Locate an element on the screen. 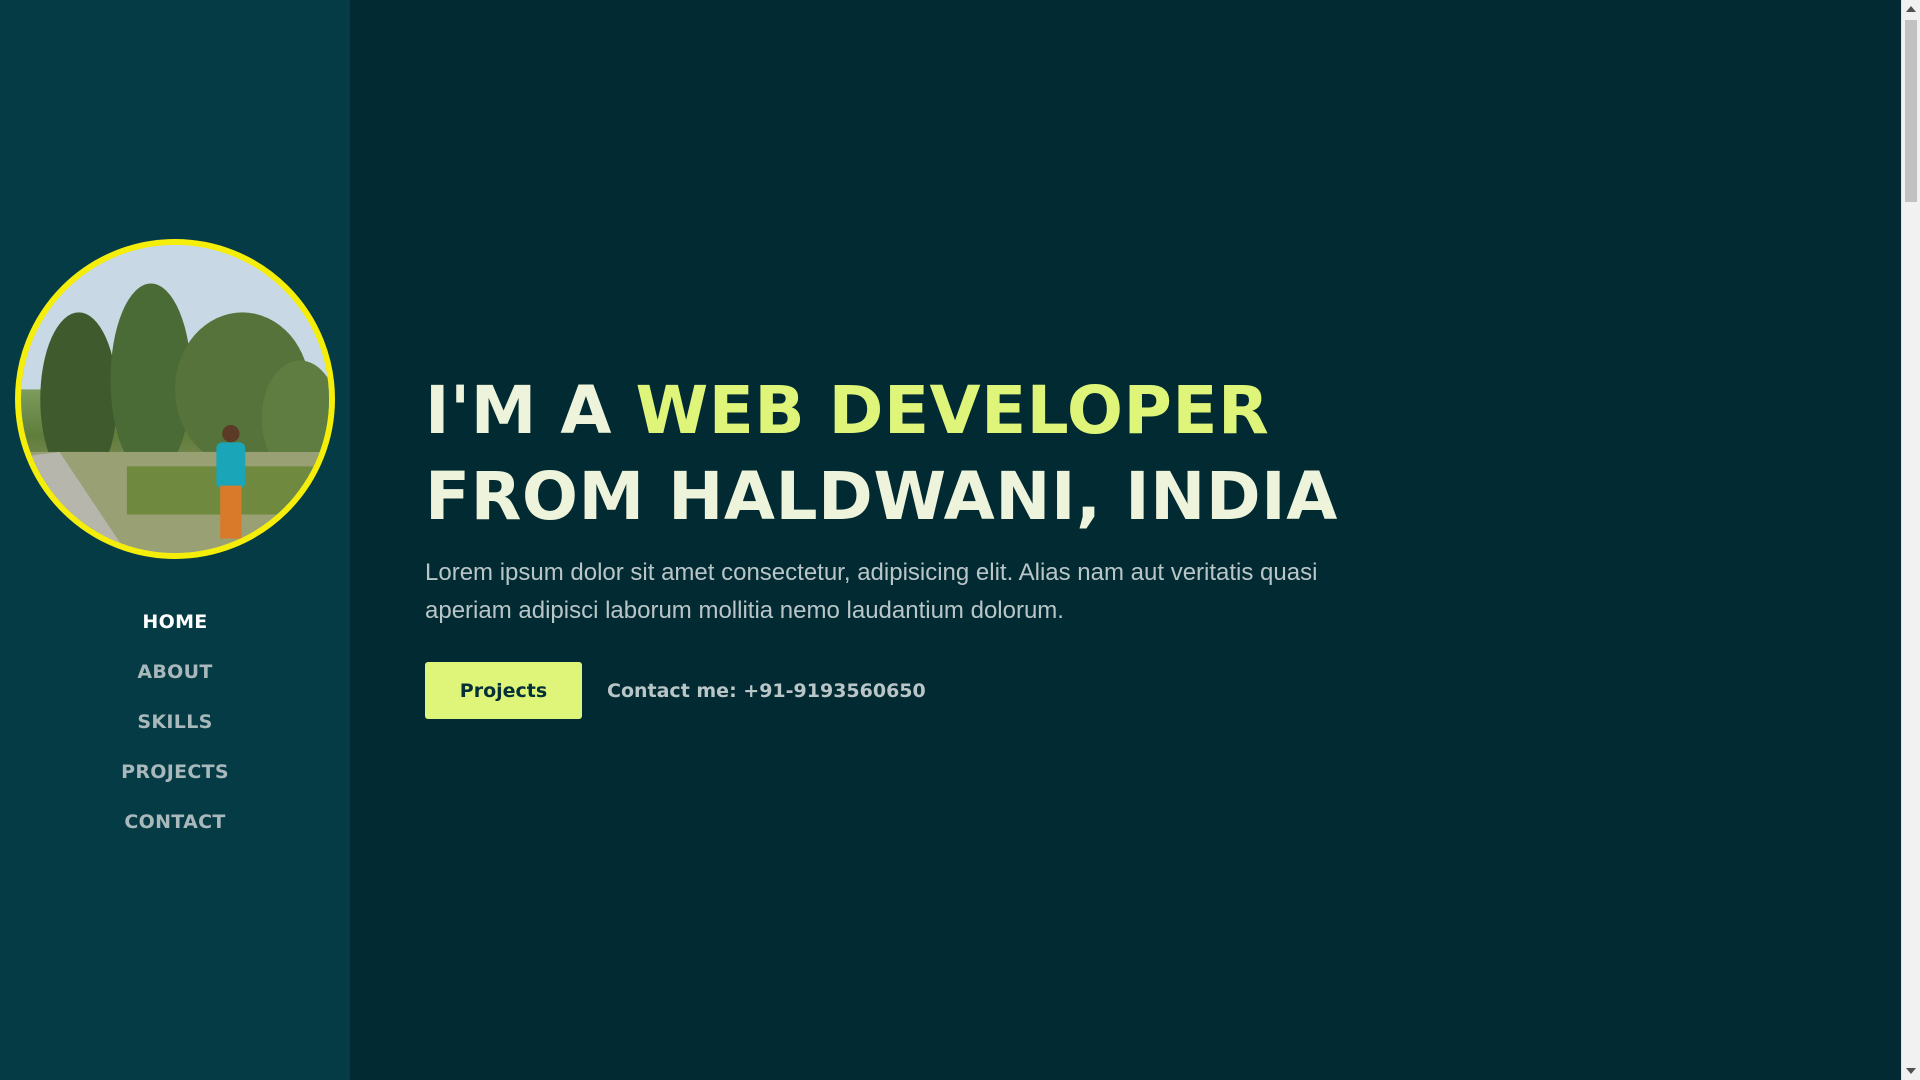 This screenshot has width=1920, height=1080. avatar is located at coordinates (175, 399).